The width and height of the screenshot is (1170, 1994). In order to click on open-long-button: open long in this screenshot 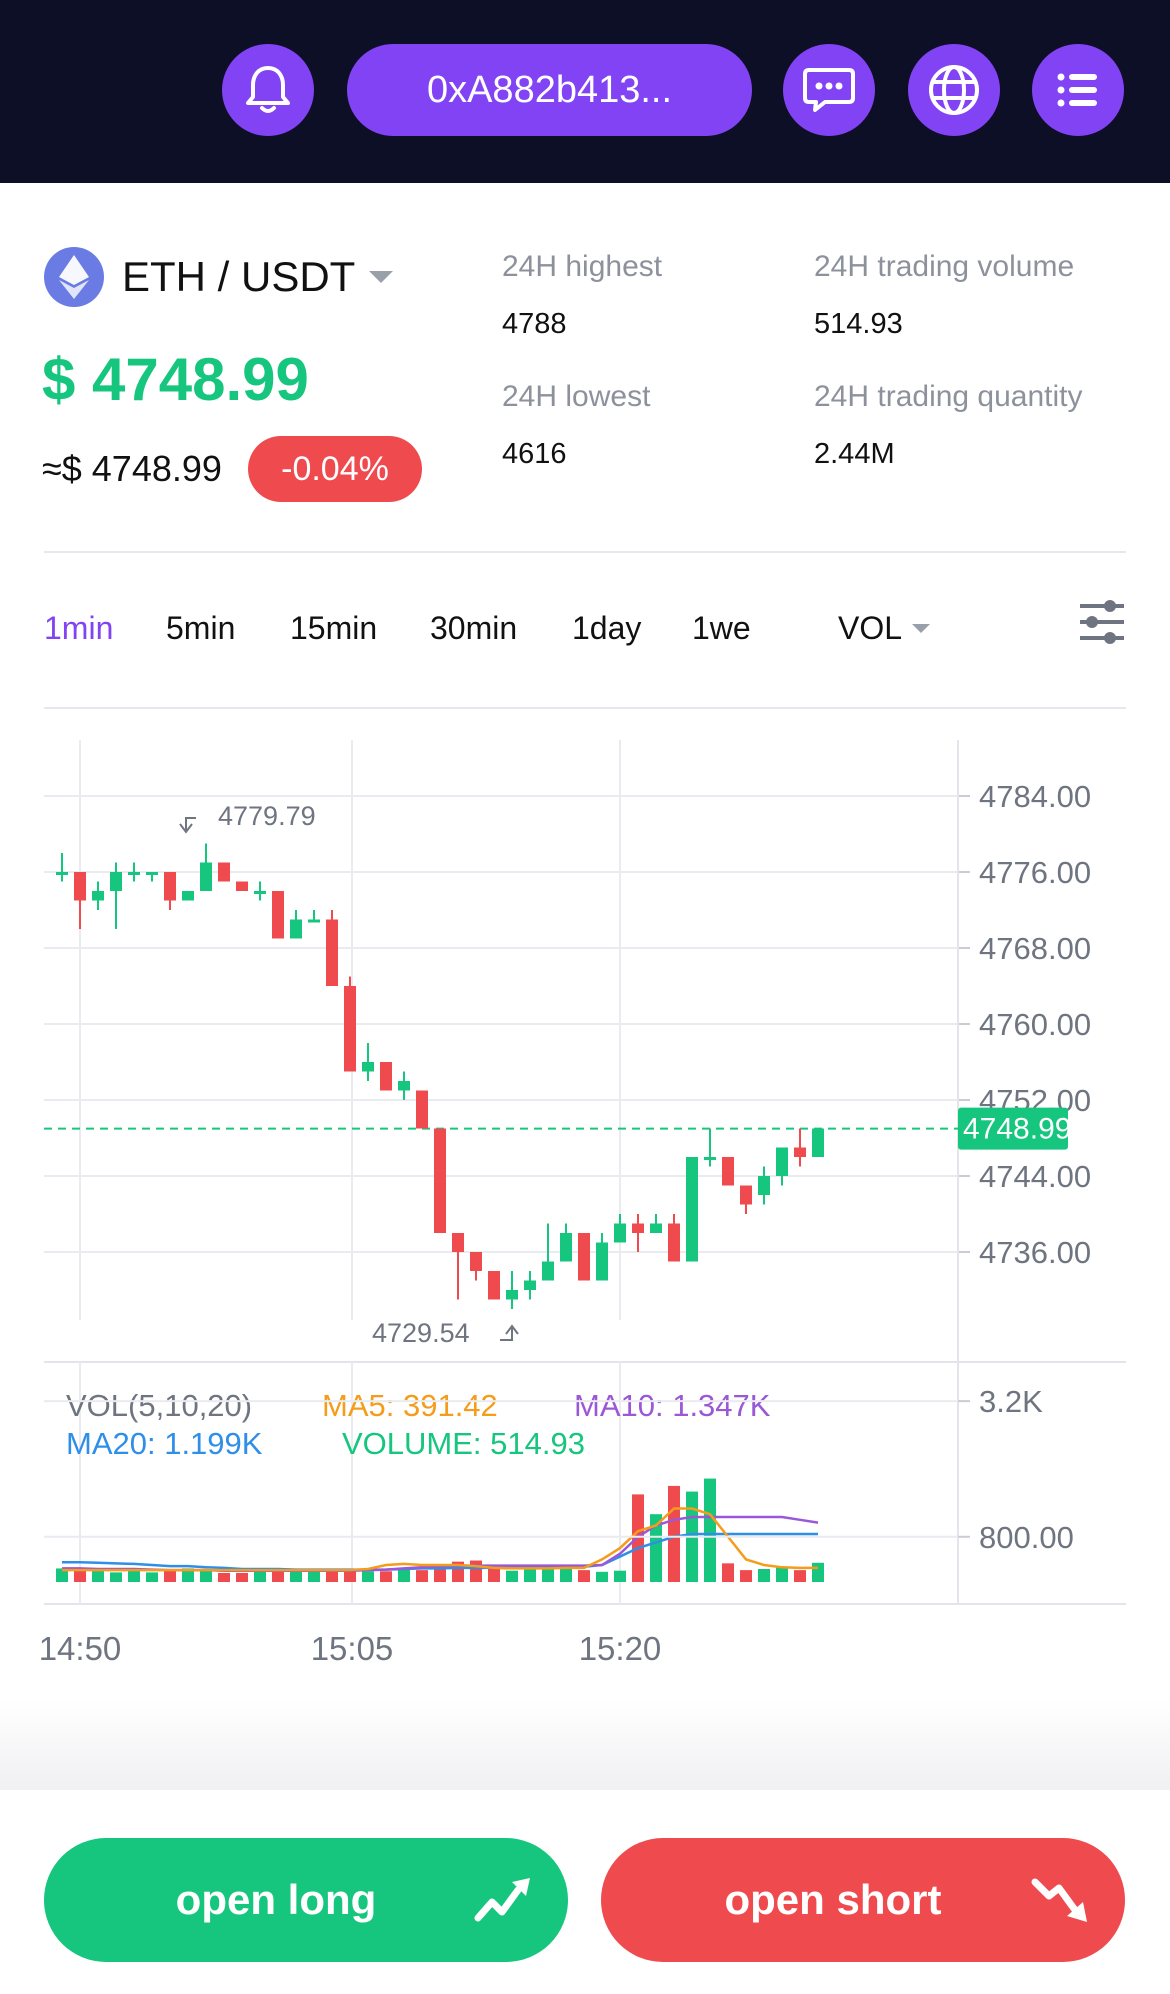, I will do `click(306, 1900)`.